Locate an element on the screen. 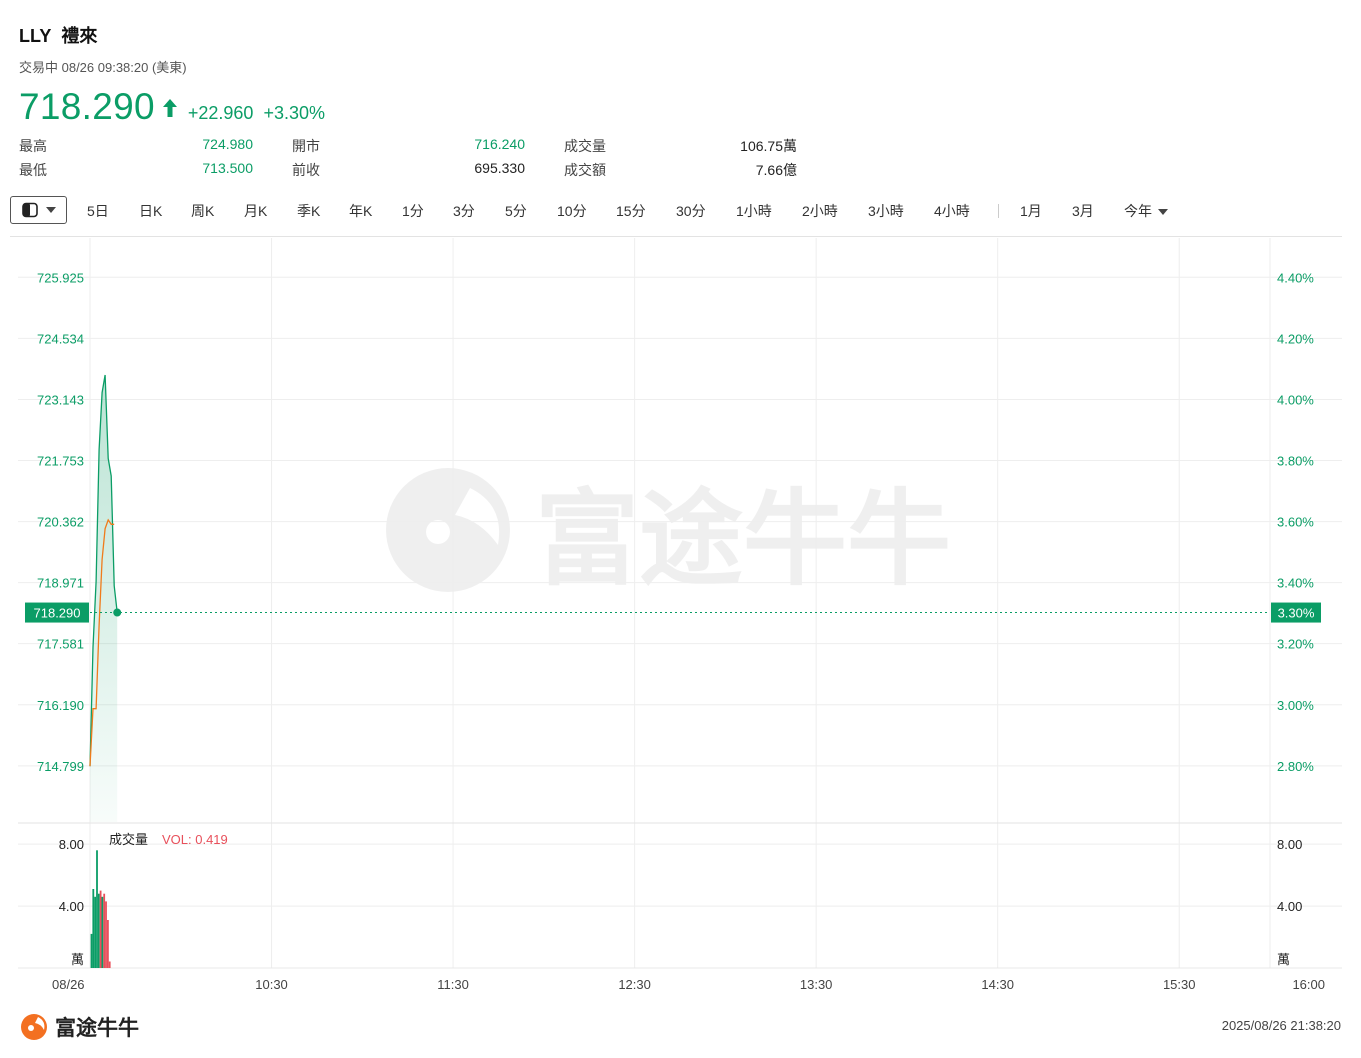 The height and width of the screenshot is (1058, 1361). volume-tick-label: 4.00 is located at coordinates (71, 906).